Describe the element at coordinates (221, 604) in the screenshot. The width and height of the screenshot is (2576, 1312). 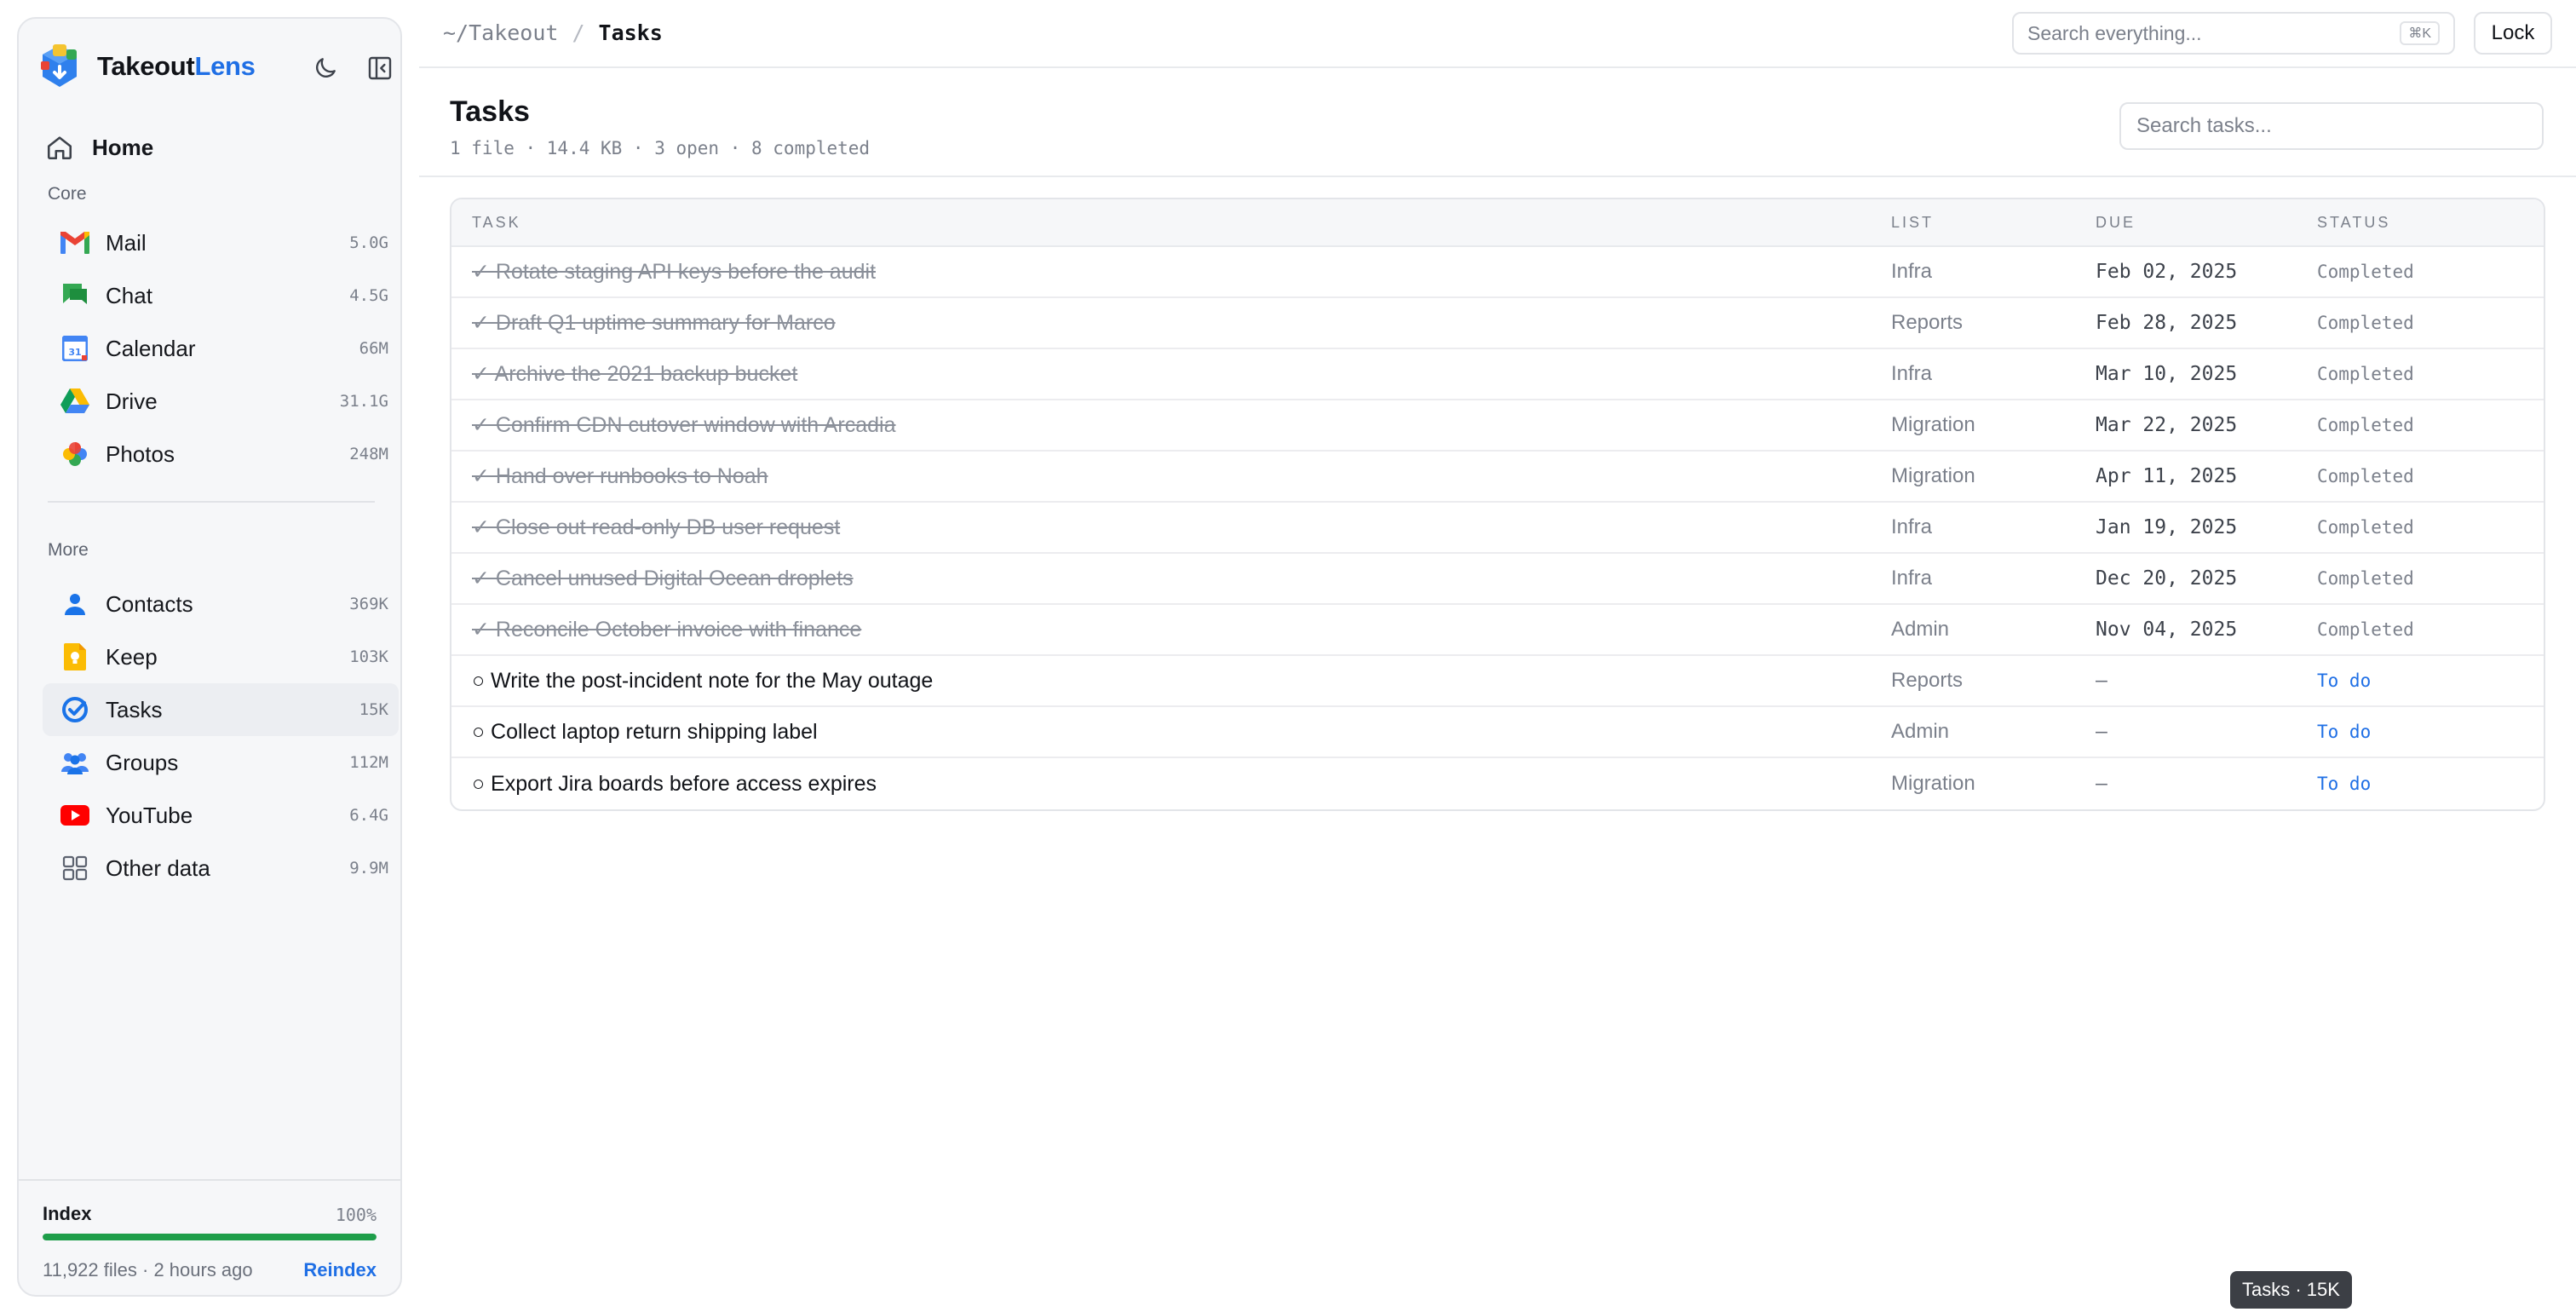
I see `sidebar-item-contacts: Contacts 369K` at that location.